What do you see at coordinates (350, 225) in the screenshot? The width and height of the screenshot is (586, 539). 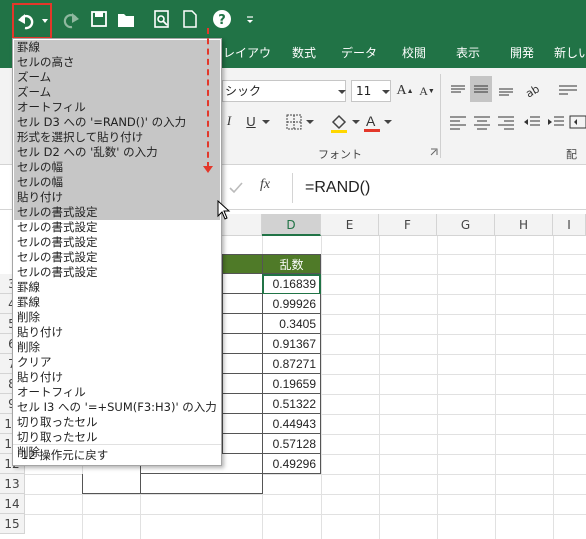 I see `column-header-e: E` at bounding box center [350, 225].